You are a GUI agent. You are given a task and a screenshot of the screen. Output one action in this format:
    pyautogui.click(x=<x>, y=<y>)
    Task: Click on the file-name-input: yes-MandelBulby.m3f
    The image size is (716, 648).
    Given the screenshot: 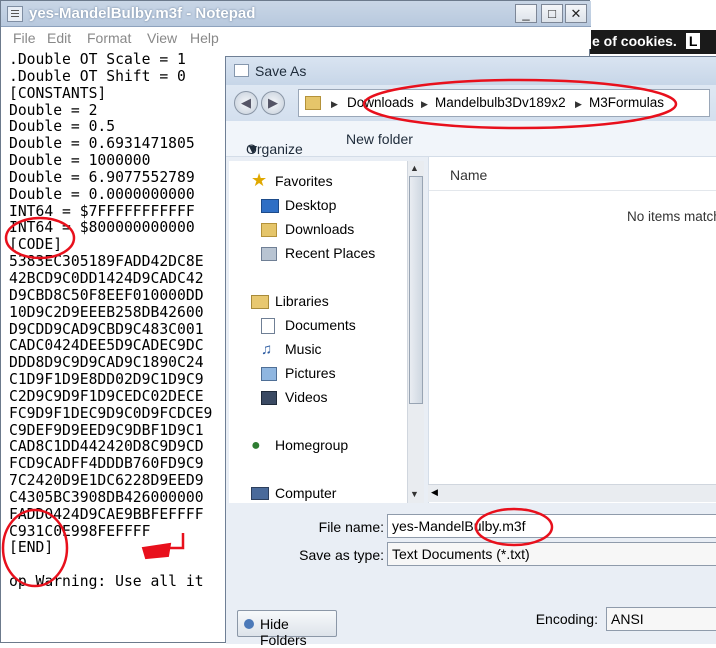 What is the action you would take?
    pyautogui.click(x=551, y=526)
    